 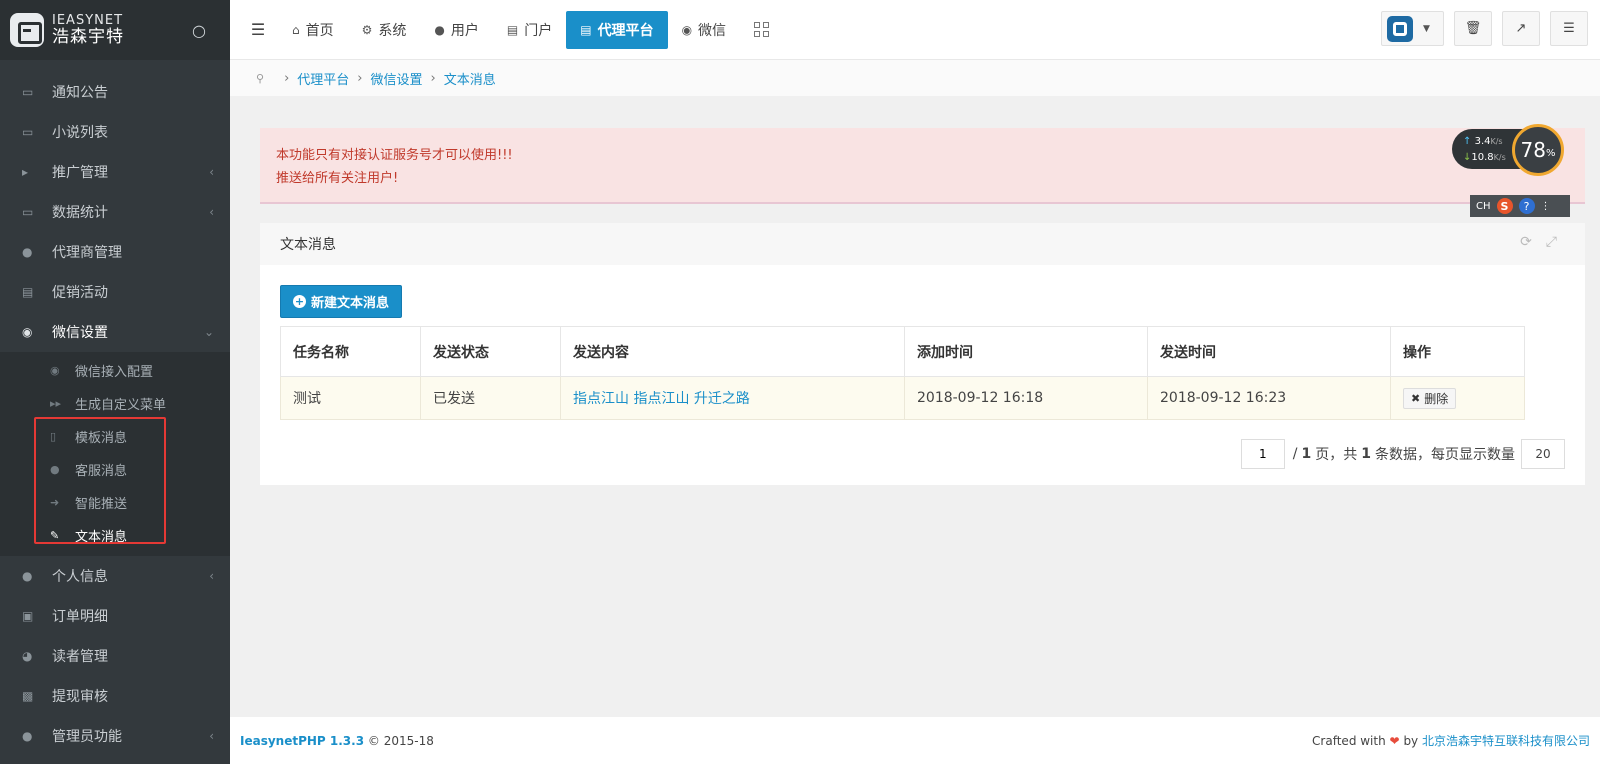 What do you see at coordinates (732, 351) in the screenshot?
I see `col-content: 发送内容` at bounding box center [732, 351].